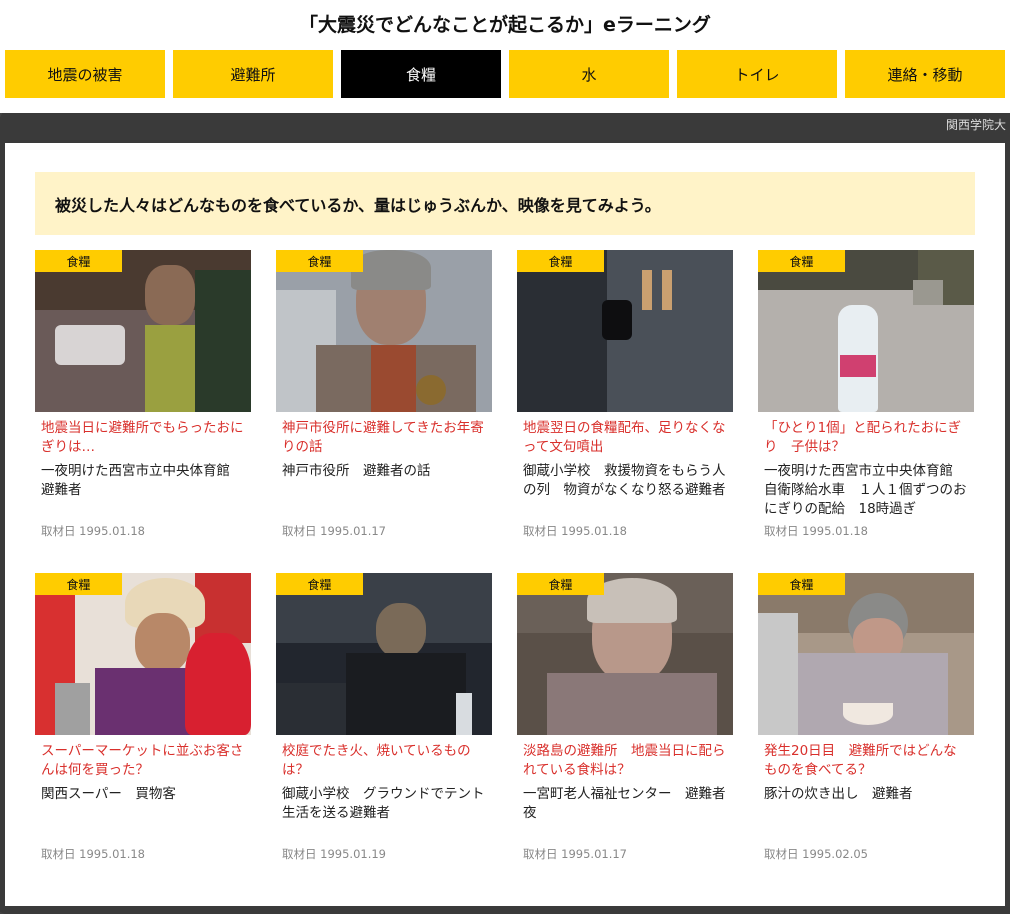 Image resolution: width=1010 pixels, height=914 pixels. I want to click on video-title: 「ひとり1個」と配られたおにぎり 子供は？, so click(867, 438).